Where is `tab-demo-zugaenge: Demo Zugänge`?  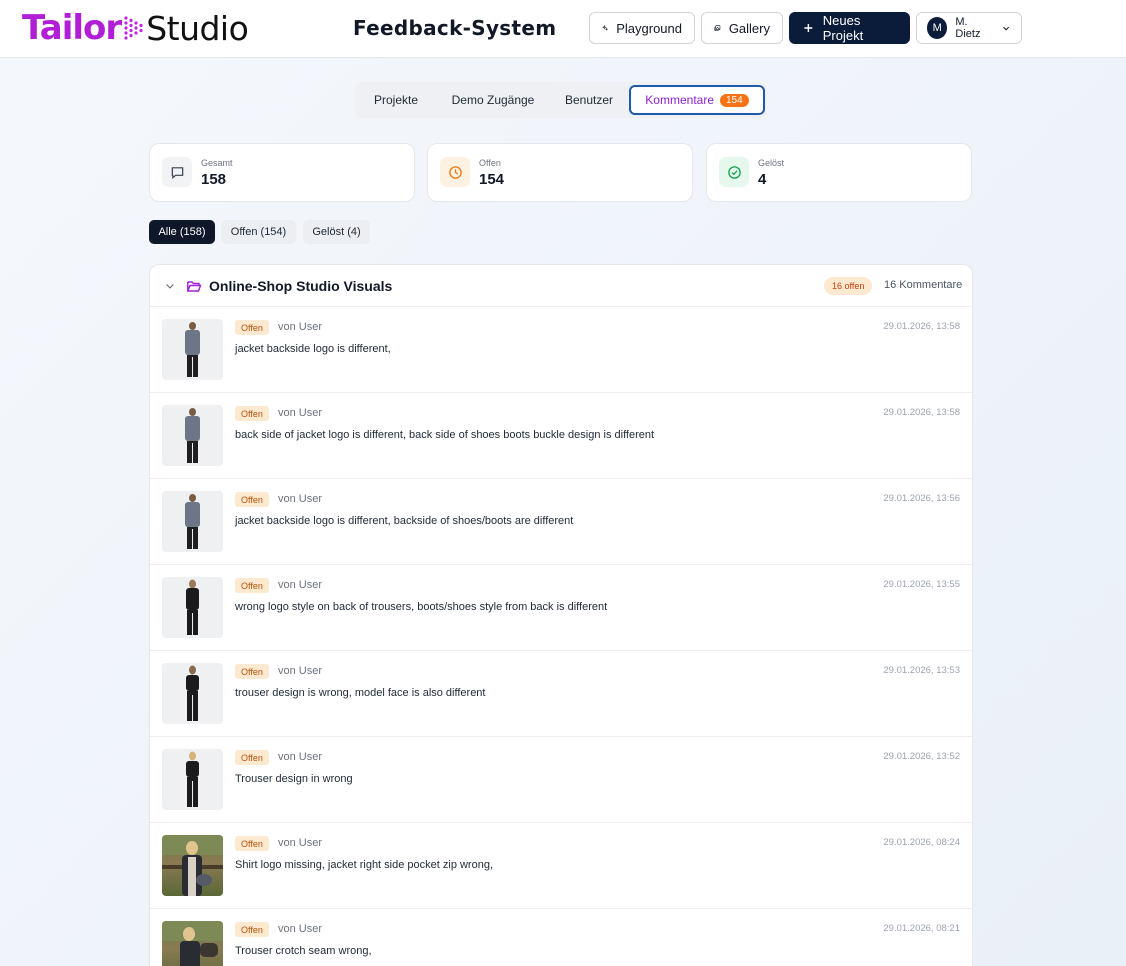 tab-demo-zugaenge: Demo Zugänge is located at coordinates (493, 100).